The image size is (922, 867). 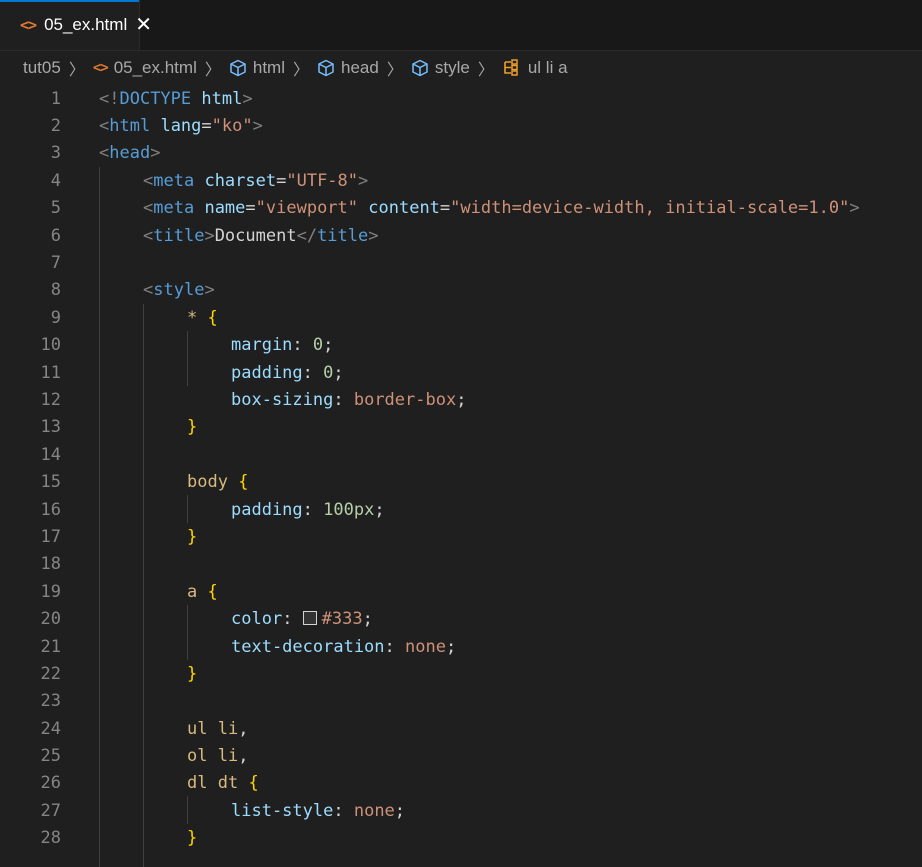 I want to click on code-line: 20 color: #333;, so click(x=461, y=618).